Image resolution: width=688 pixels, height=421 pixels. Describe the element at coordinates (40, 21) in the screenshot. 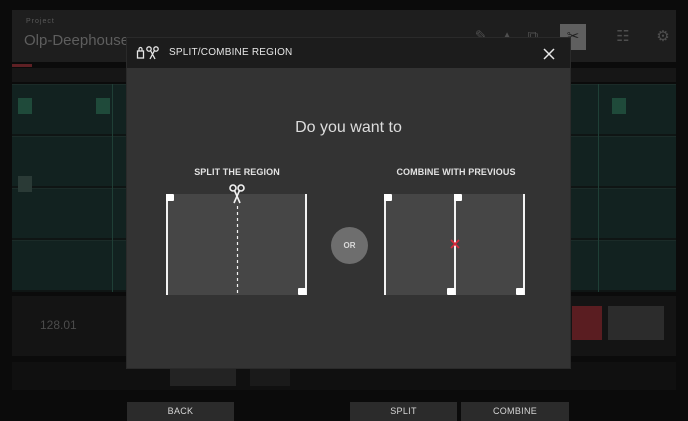

I see `bg-project-caption: Project` at that location.